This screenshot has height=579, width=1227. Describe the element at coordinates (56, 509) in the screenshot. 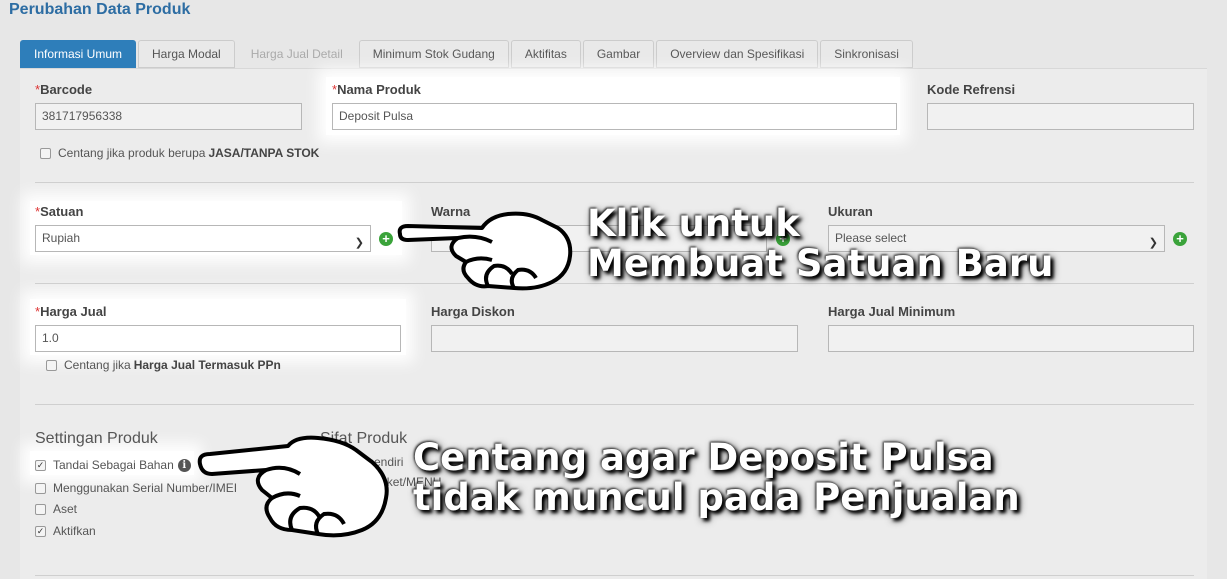

I see `aset-row: Aset` at that location.